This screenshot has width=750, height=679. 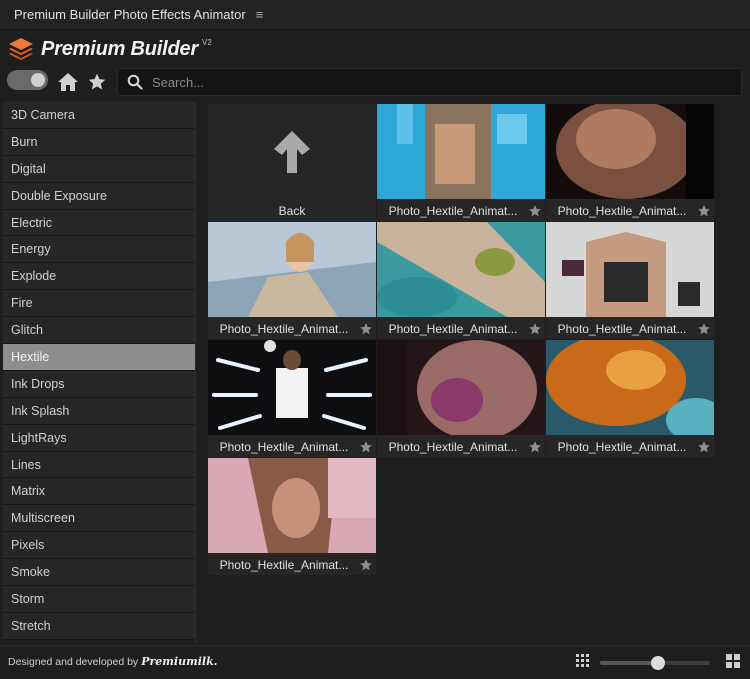 What do you see at coordinates (99, 384) in the screenshot?
I see `sidebar-item-ink-drops: Ink Drops` at bounding box center [99, 384].